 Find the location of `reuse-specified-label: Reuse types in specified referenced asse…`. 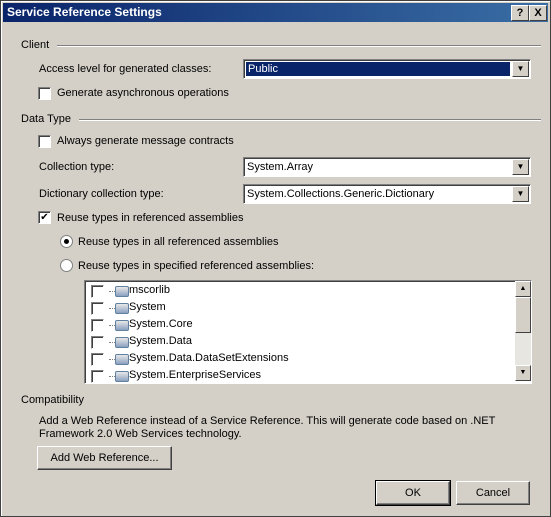

reuse-specified-label: Reuse types in specified referenced asse… is located at coordinates (196, 266).